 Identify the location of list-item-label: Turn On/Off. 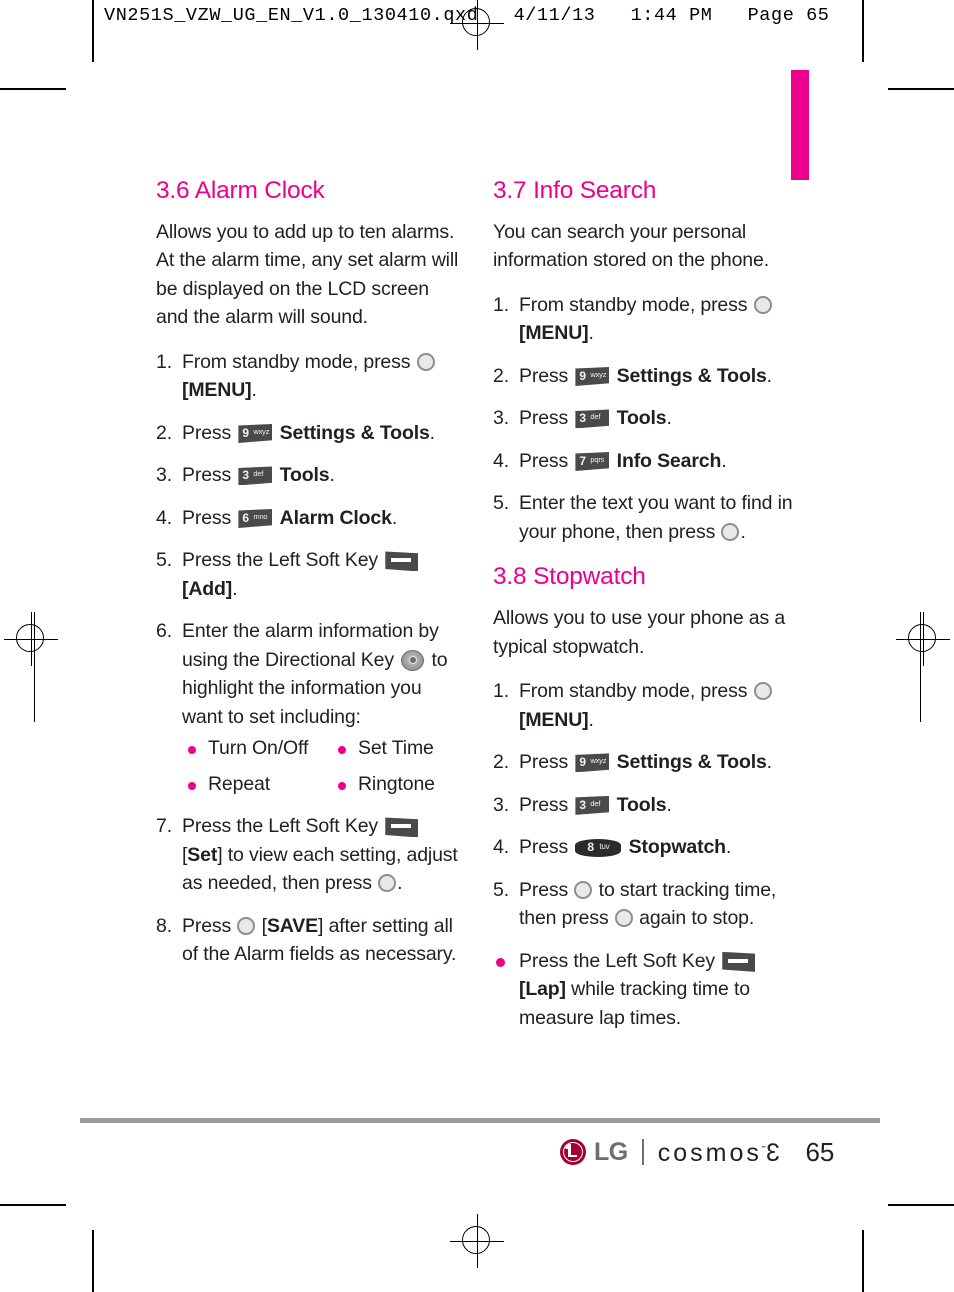
(258, 748).